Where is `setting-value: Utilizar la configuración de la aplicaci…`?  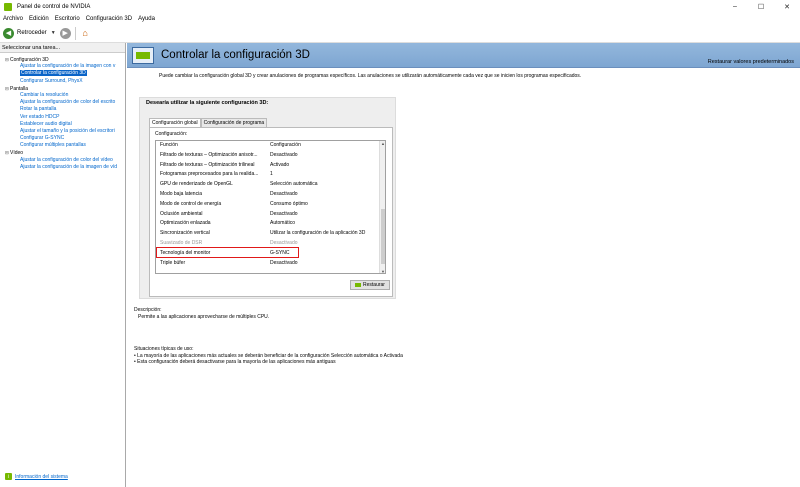 setting-value: Utilizar la configuración de la aplicaci… is located at coordinates (326, 234).